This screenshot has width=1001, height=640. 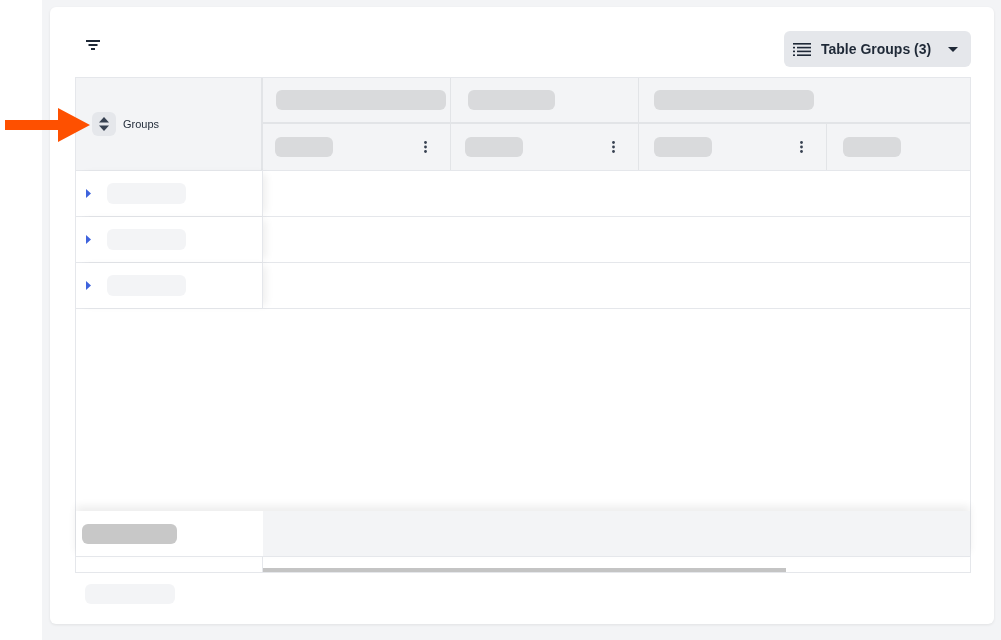 I want to click on filter-icon, so click(x=93, y=45).